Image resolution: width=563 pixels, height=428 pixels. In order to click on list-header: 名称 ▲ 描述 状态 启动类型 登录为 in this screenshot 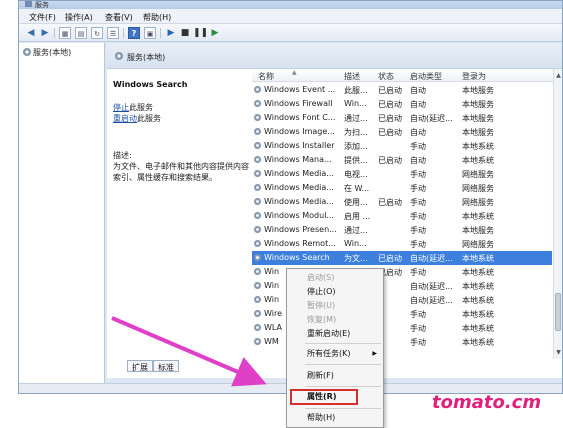, I will do `click(407, 75)`.